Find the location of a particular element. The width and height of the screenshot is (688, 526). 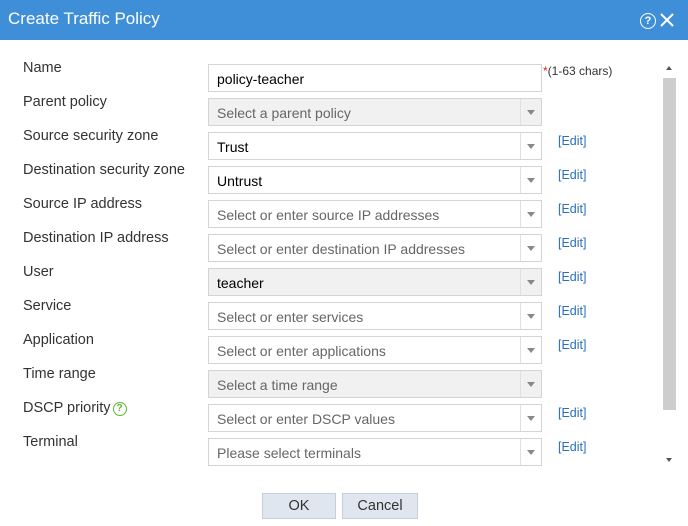

destination-ip-address-select: Select or enter destination IP addresses is located at coordinates (375, 248).